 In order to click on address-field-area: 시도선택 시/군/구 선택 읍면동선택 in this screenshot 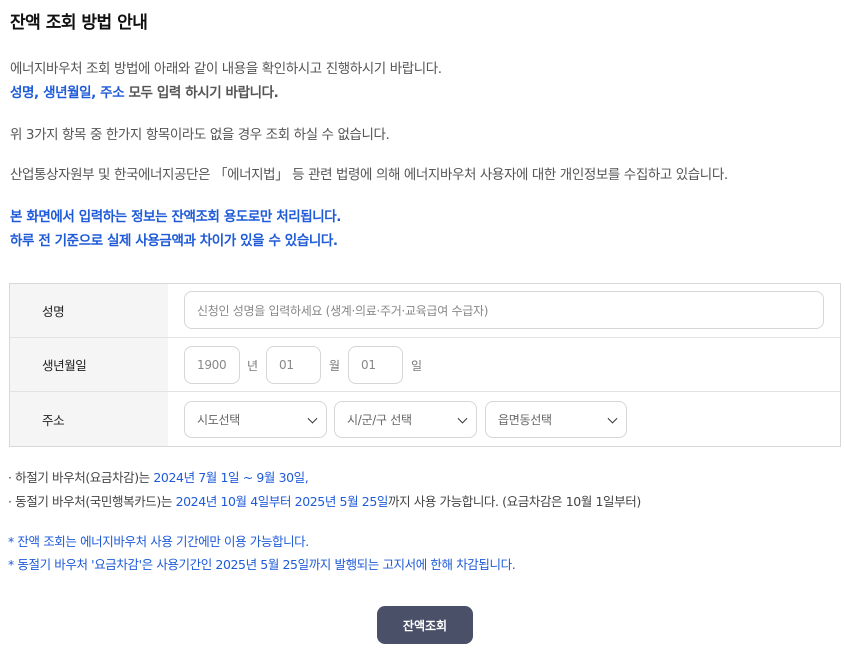, I will do `click(504, 419)`.